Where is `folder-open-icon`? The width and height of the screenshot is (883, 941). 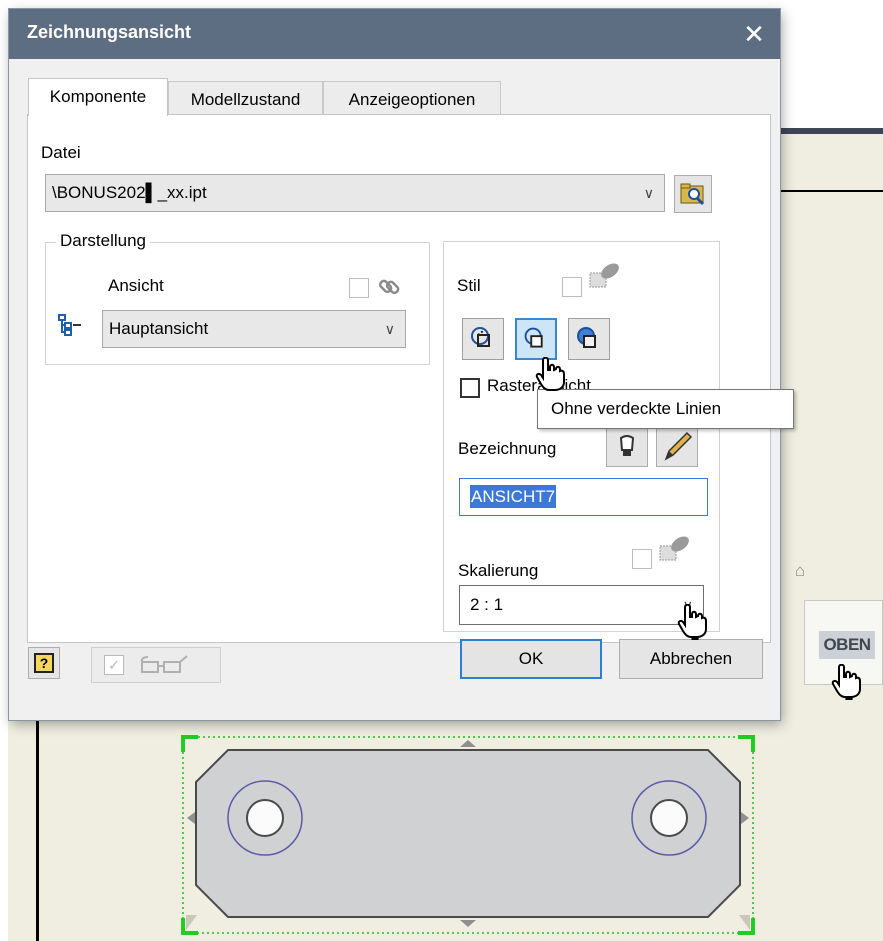 folder-open-icon is located at coordinates (692, 194).